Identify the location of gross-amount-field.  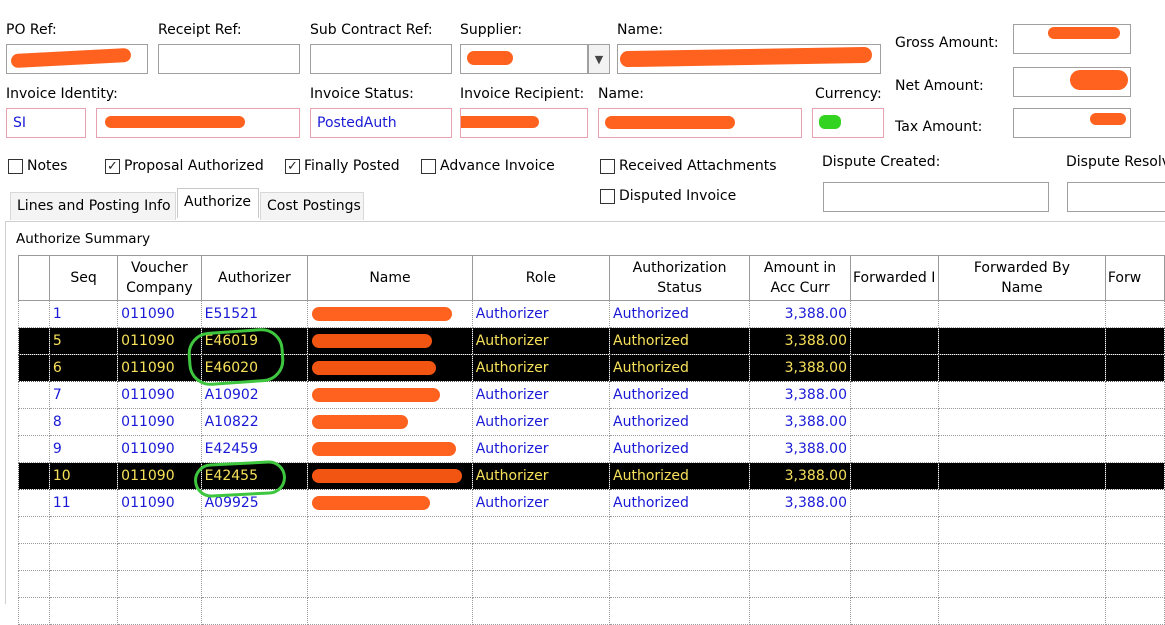
(1072, 39).